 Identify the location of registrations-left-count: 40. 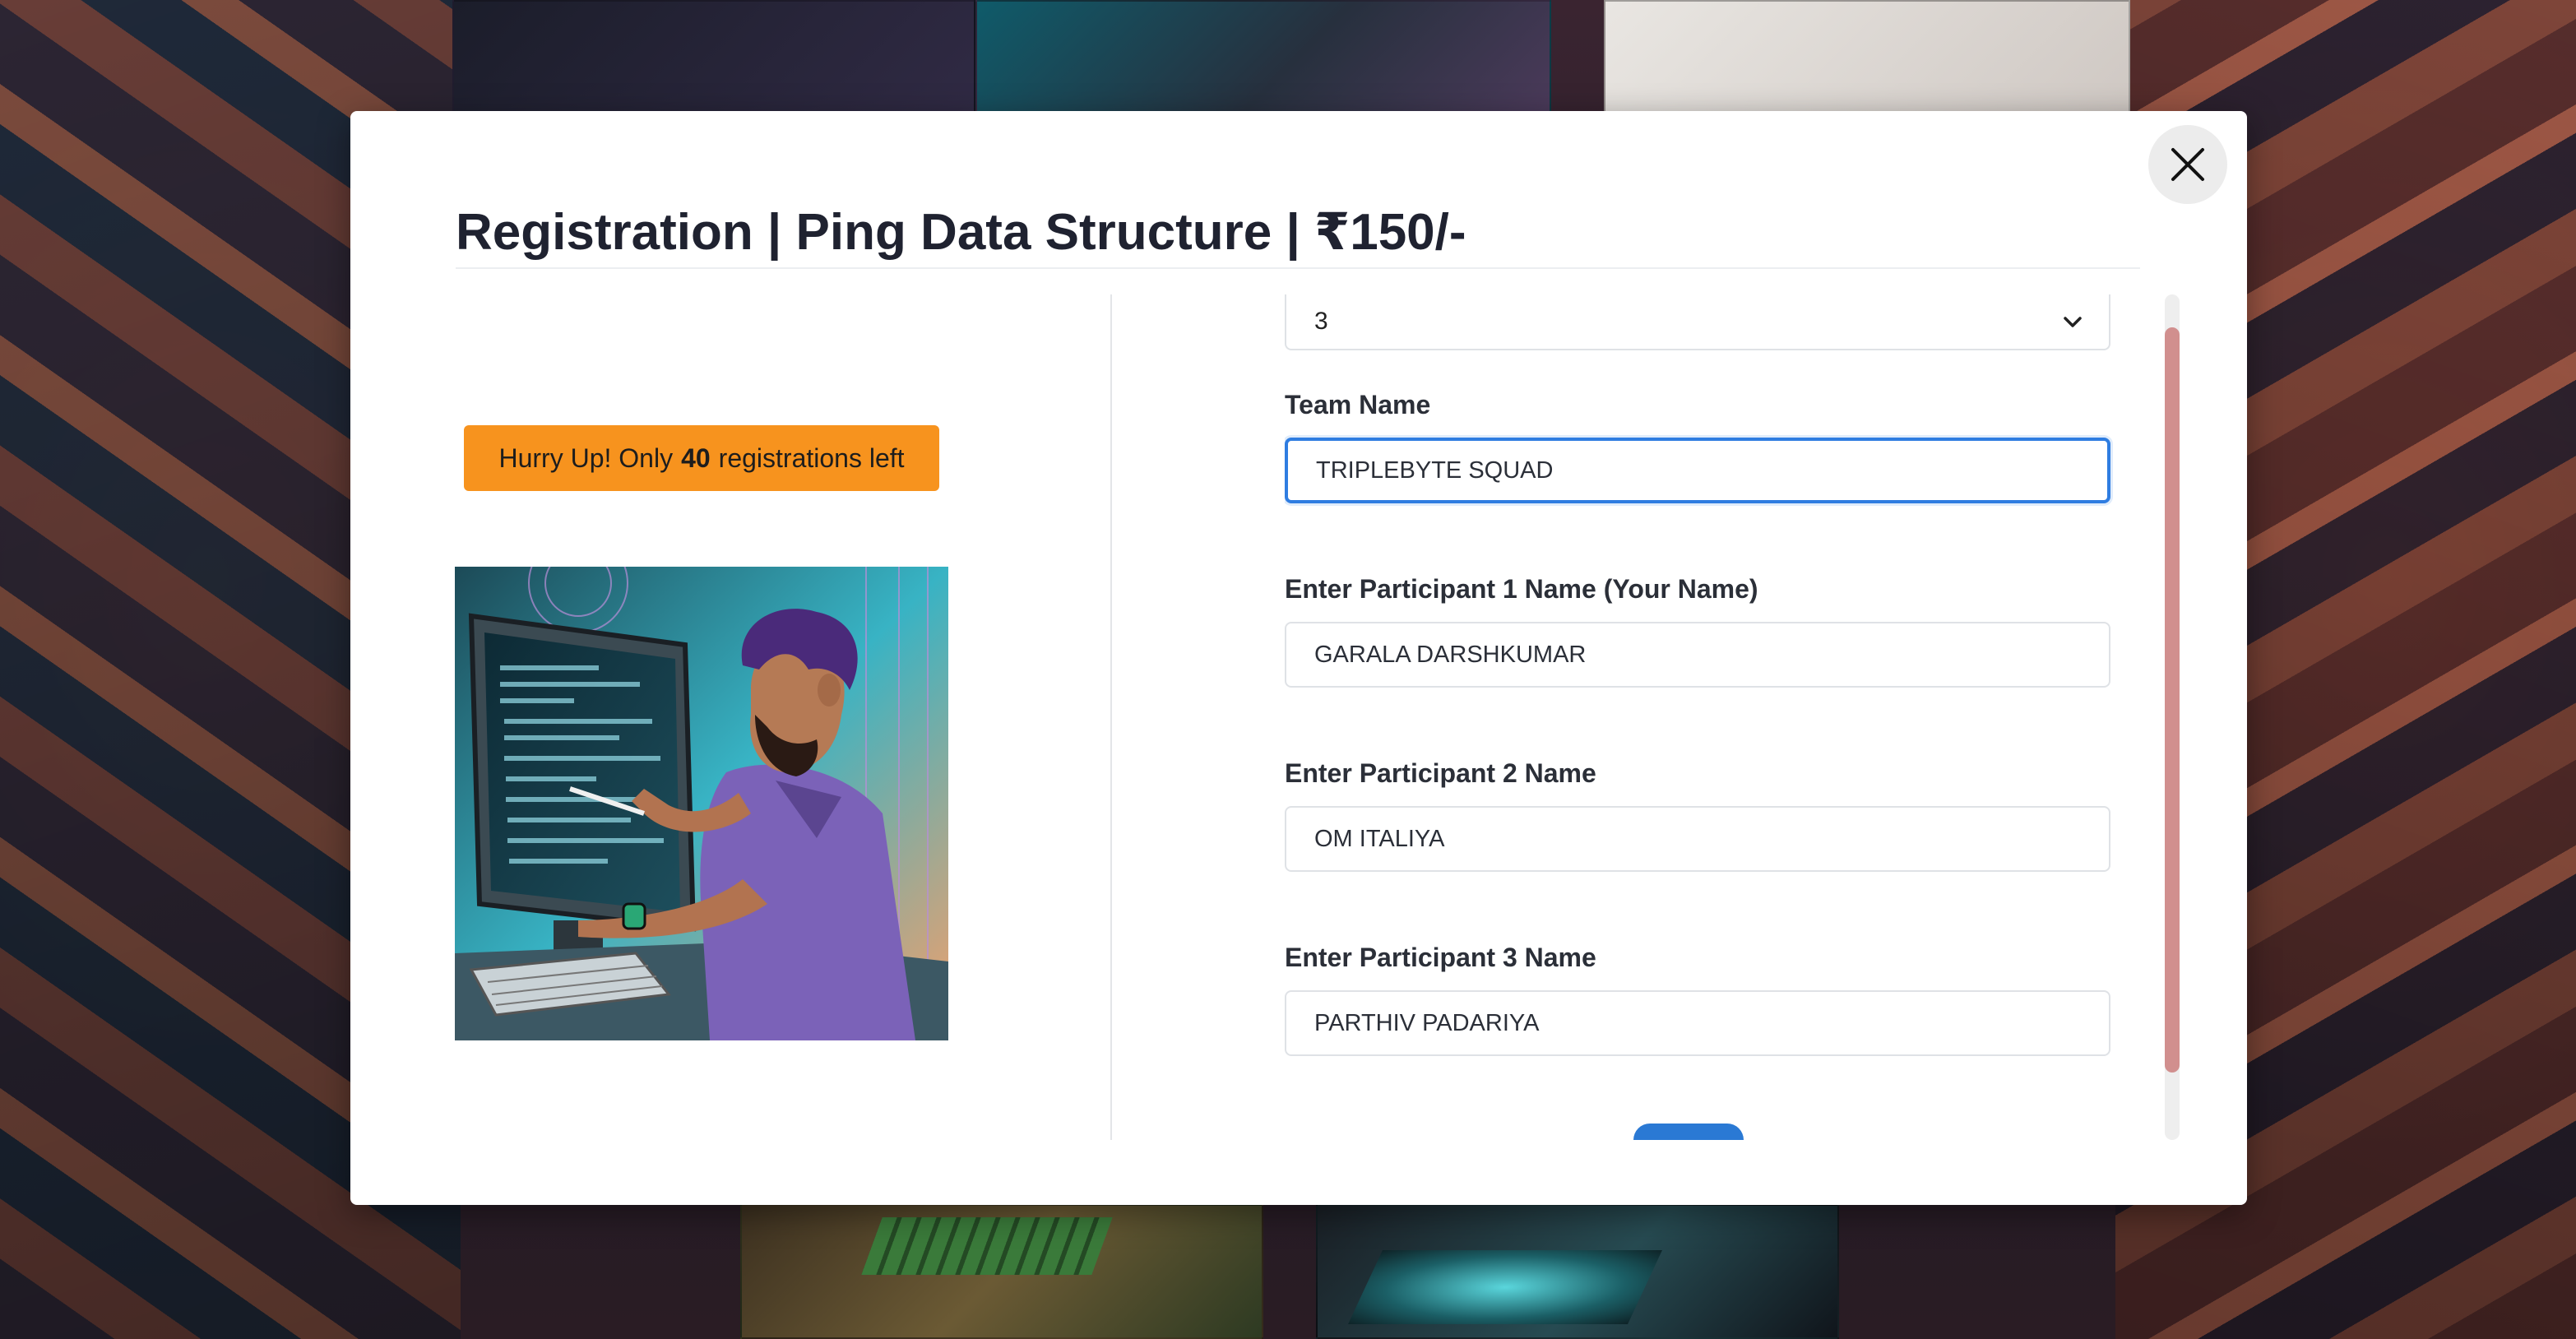
(696, 457).